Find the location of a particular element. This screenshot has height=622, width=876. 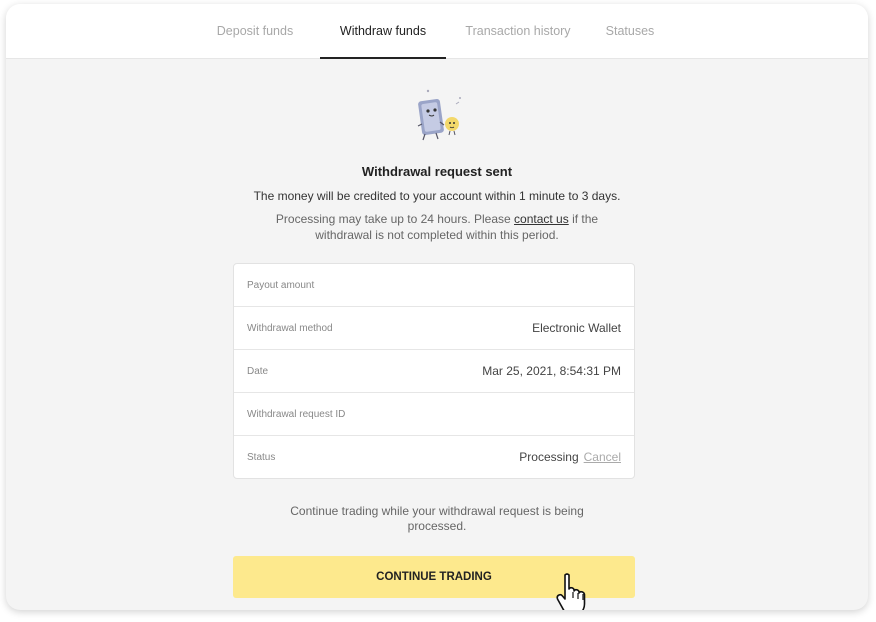

tab-withdraw-funds: Withdraw funds is located at coordinates (383, 31).